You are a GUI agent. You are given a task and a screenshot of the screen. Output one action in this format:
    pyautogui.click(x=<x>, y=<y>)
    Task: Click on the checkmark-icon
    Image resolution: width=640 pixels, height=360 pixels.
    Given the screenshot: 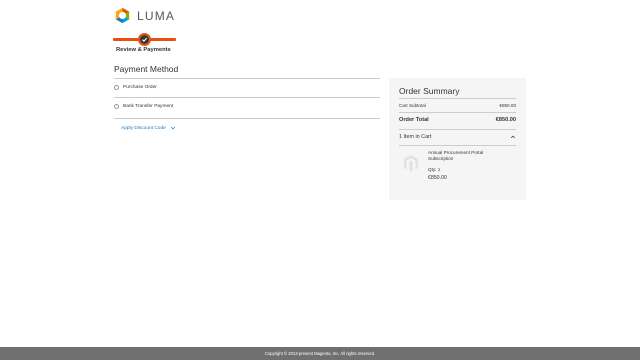 What is the action you would take?
    pyautogui.click(x=144, y=39)
    